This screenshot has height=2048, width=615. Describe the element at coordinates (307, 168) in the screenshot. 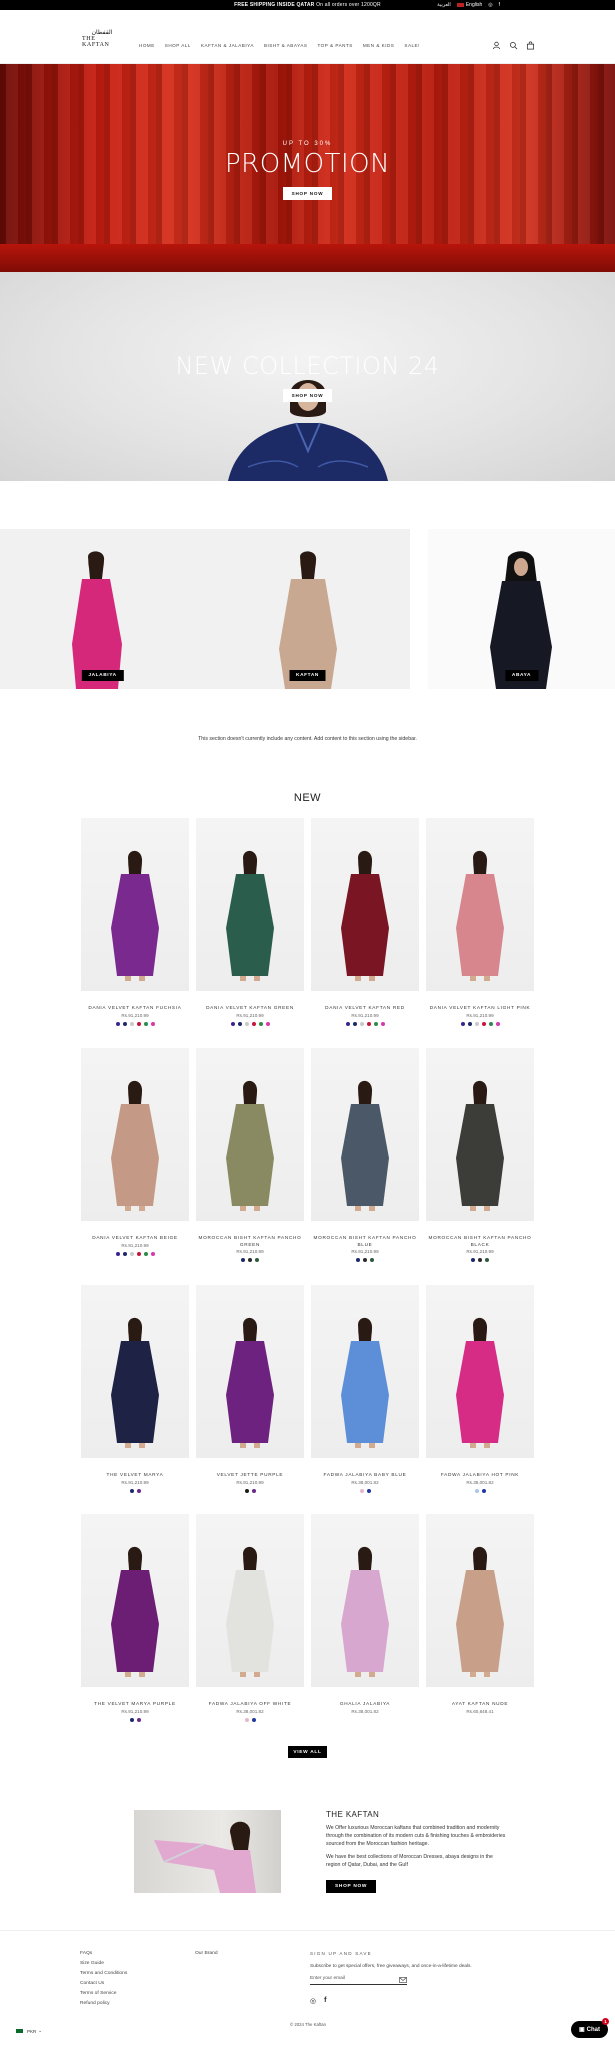

I see `promotion-banner: UP TO 30% PROMOTION SHOP NOW` at that location.